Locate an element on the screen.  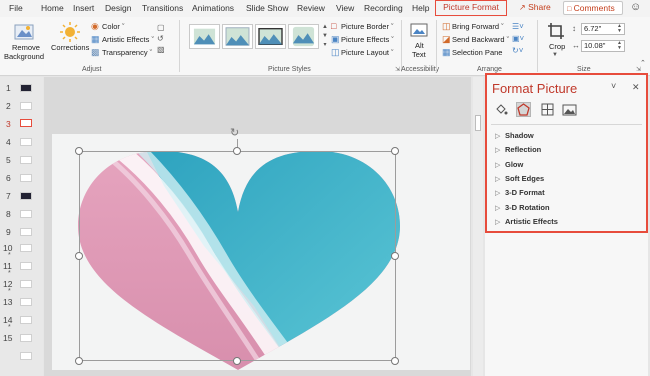
pane-options-dropdown-icon: ˅ is located at coordinates (613, 86).